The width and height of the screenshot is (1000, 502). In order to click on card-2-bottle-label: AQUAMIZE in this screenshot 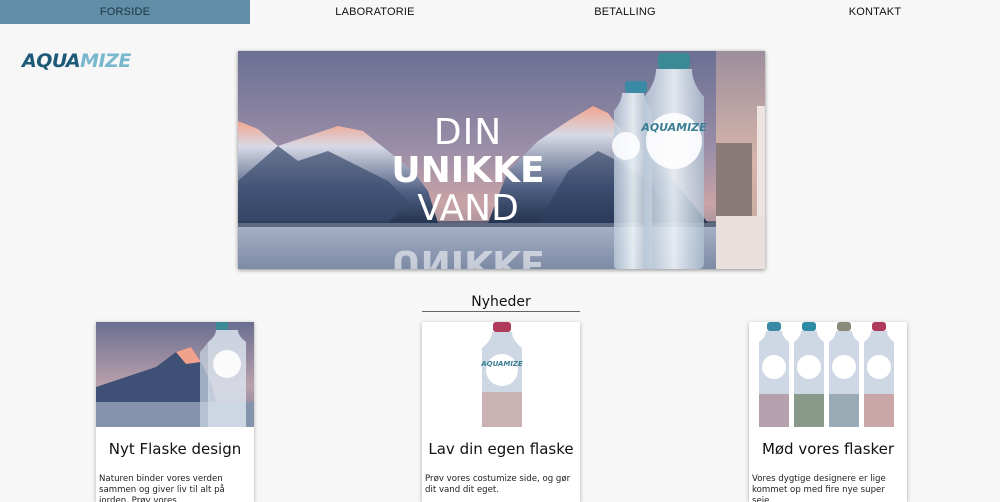, I will do `click(501, 364)`.